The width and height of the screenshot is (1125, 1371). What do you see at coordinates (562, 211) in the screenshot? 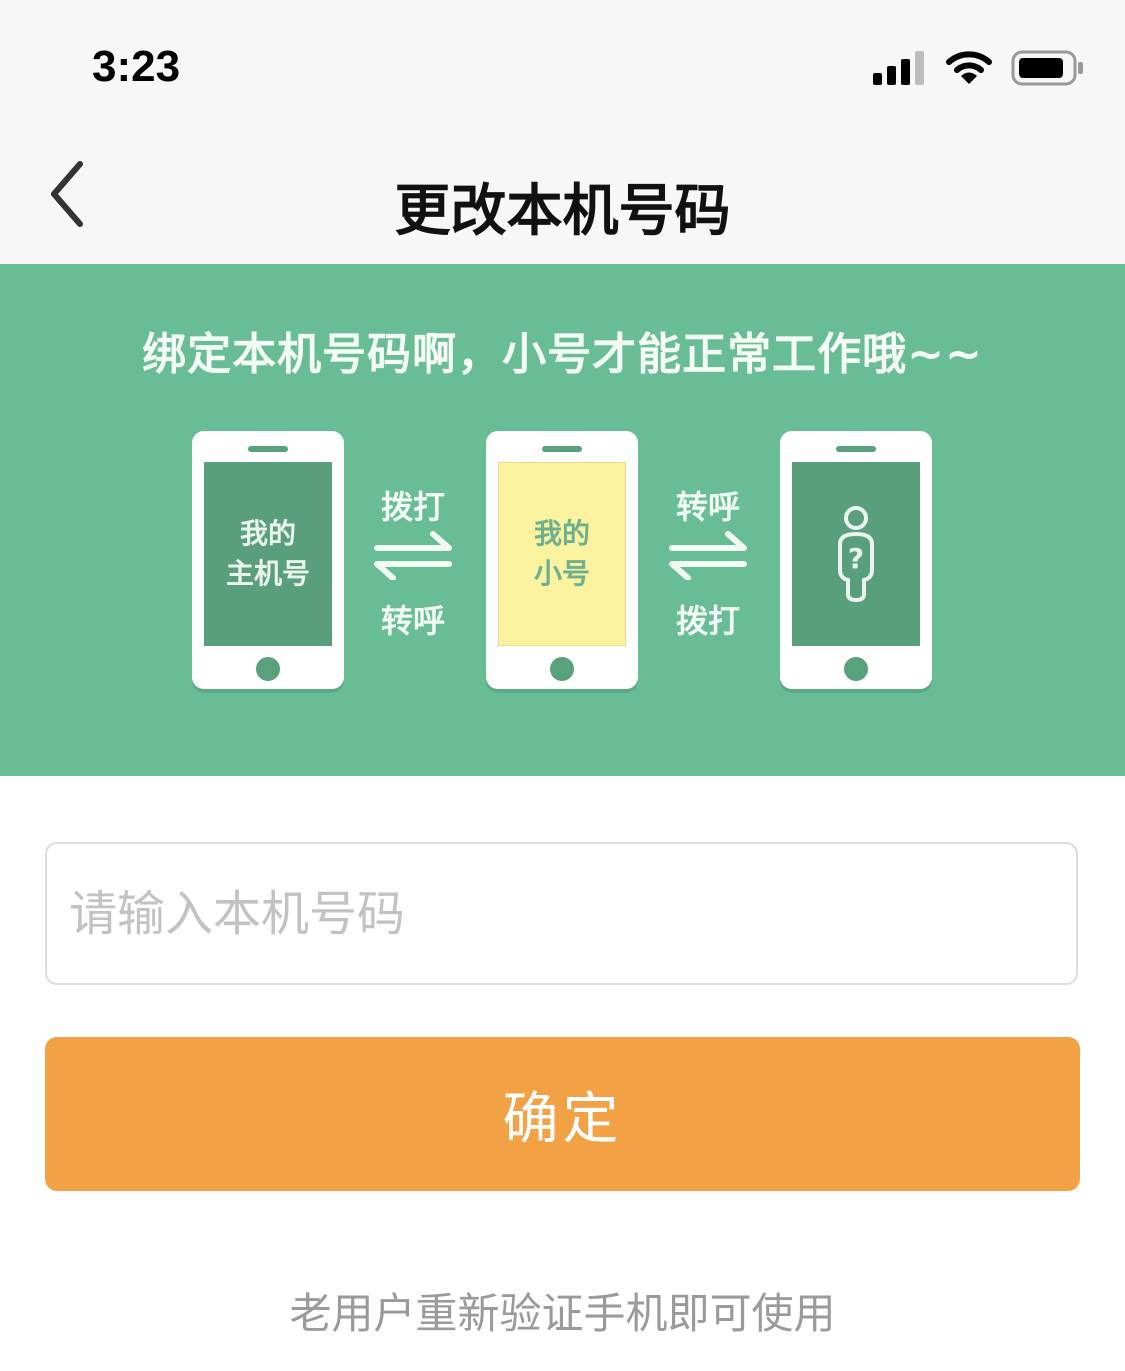
I see `page-title: 更改本机号码` at bounding box center [562, 211].